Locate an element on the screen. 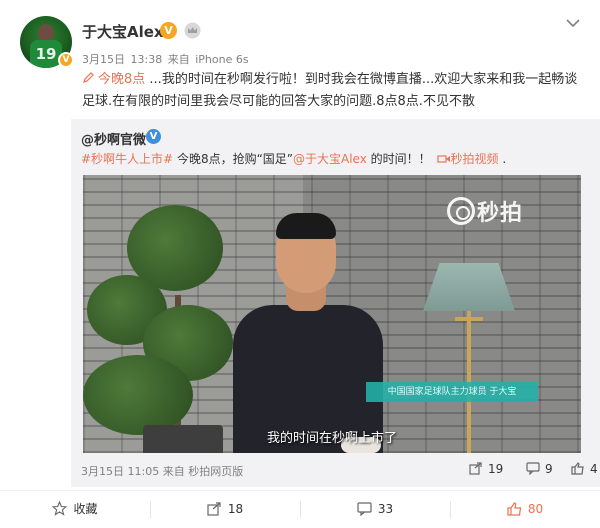 The image size is (600, 528). like-count: 80 is located at coordinates (535, 509).